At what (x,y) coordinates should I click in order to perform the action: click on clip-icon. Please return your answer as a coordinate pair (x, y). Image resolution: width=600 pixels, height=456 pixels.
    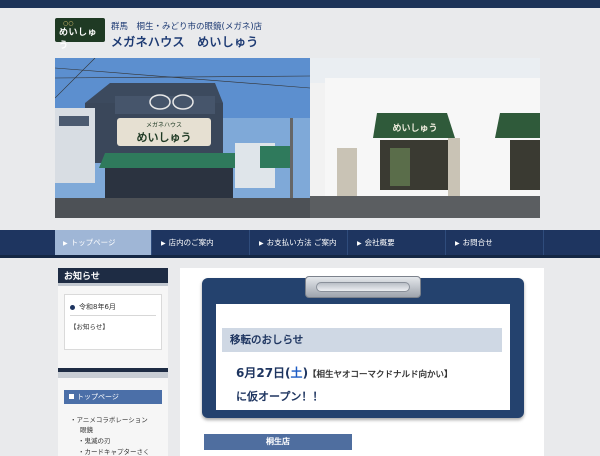
    Looking at the image, I should click on (363, 287).